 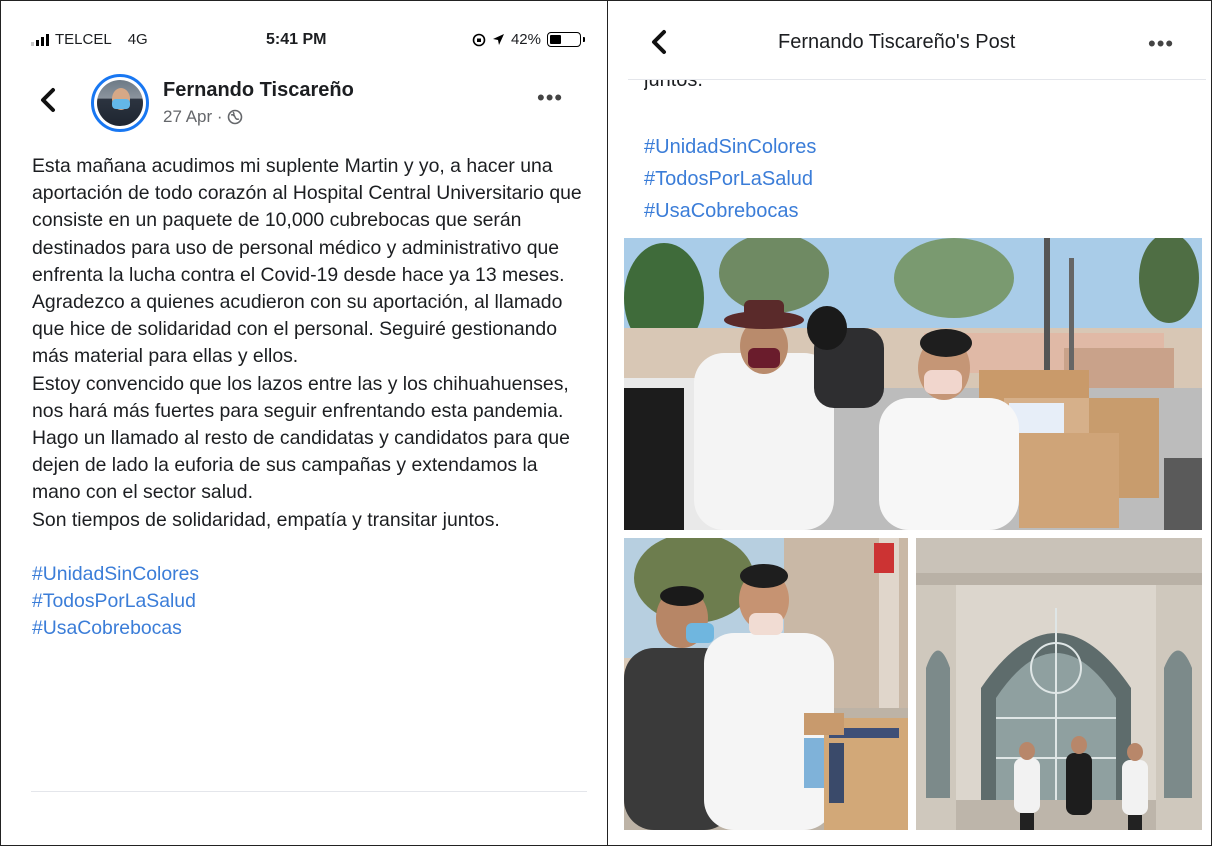 I want to click on network-label: 4G, so click(x=137, y=39).